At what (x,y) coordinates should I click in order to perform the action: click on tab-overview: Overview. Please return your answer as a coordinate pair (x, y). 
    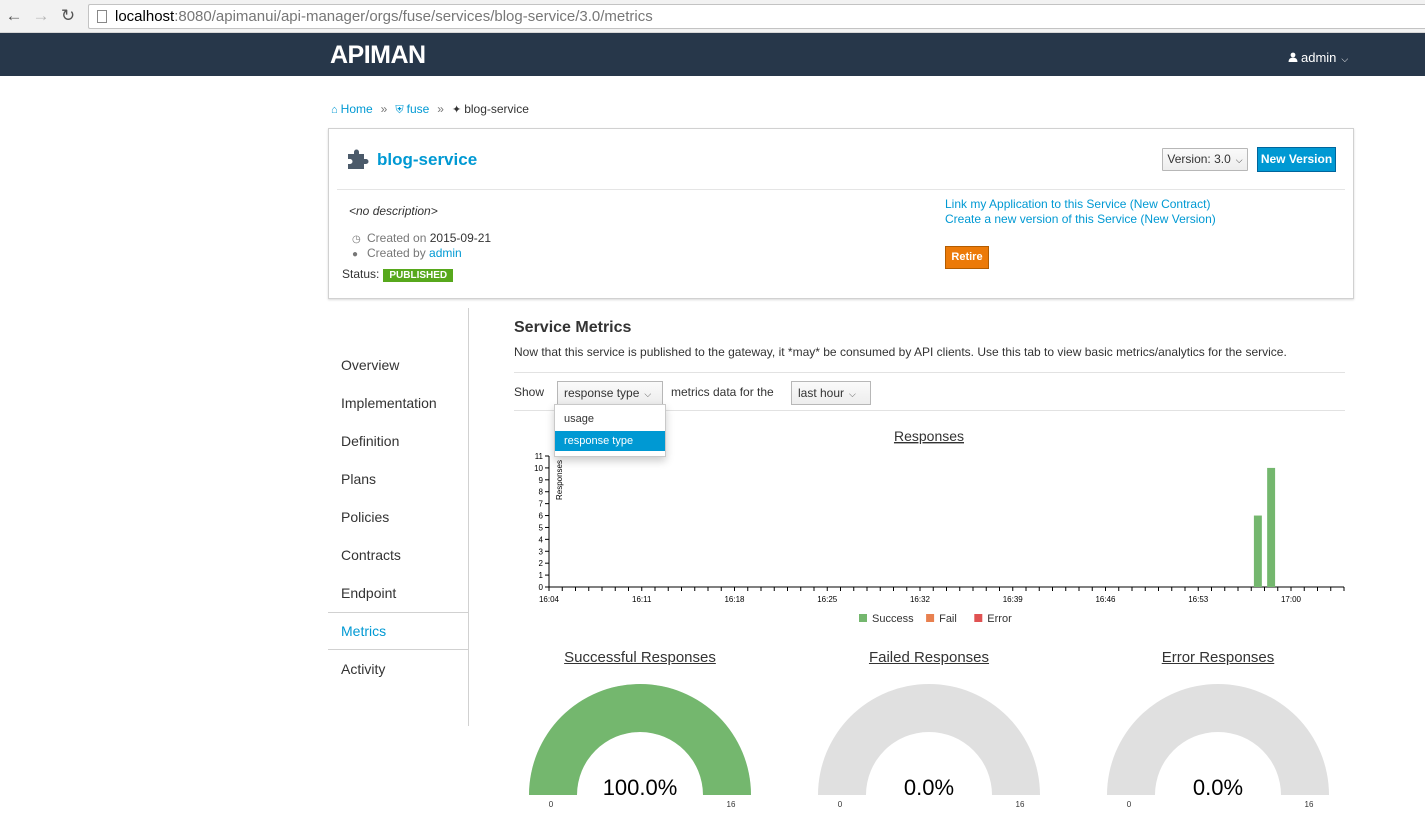
    Looking at the image, I should click on (370, 365).